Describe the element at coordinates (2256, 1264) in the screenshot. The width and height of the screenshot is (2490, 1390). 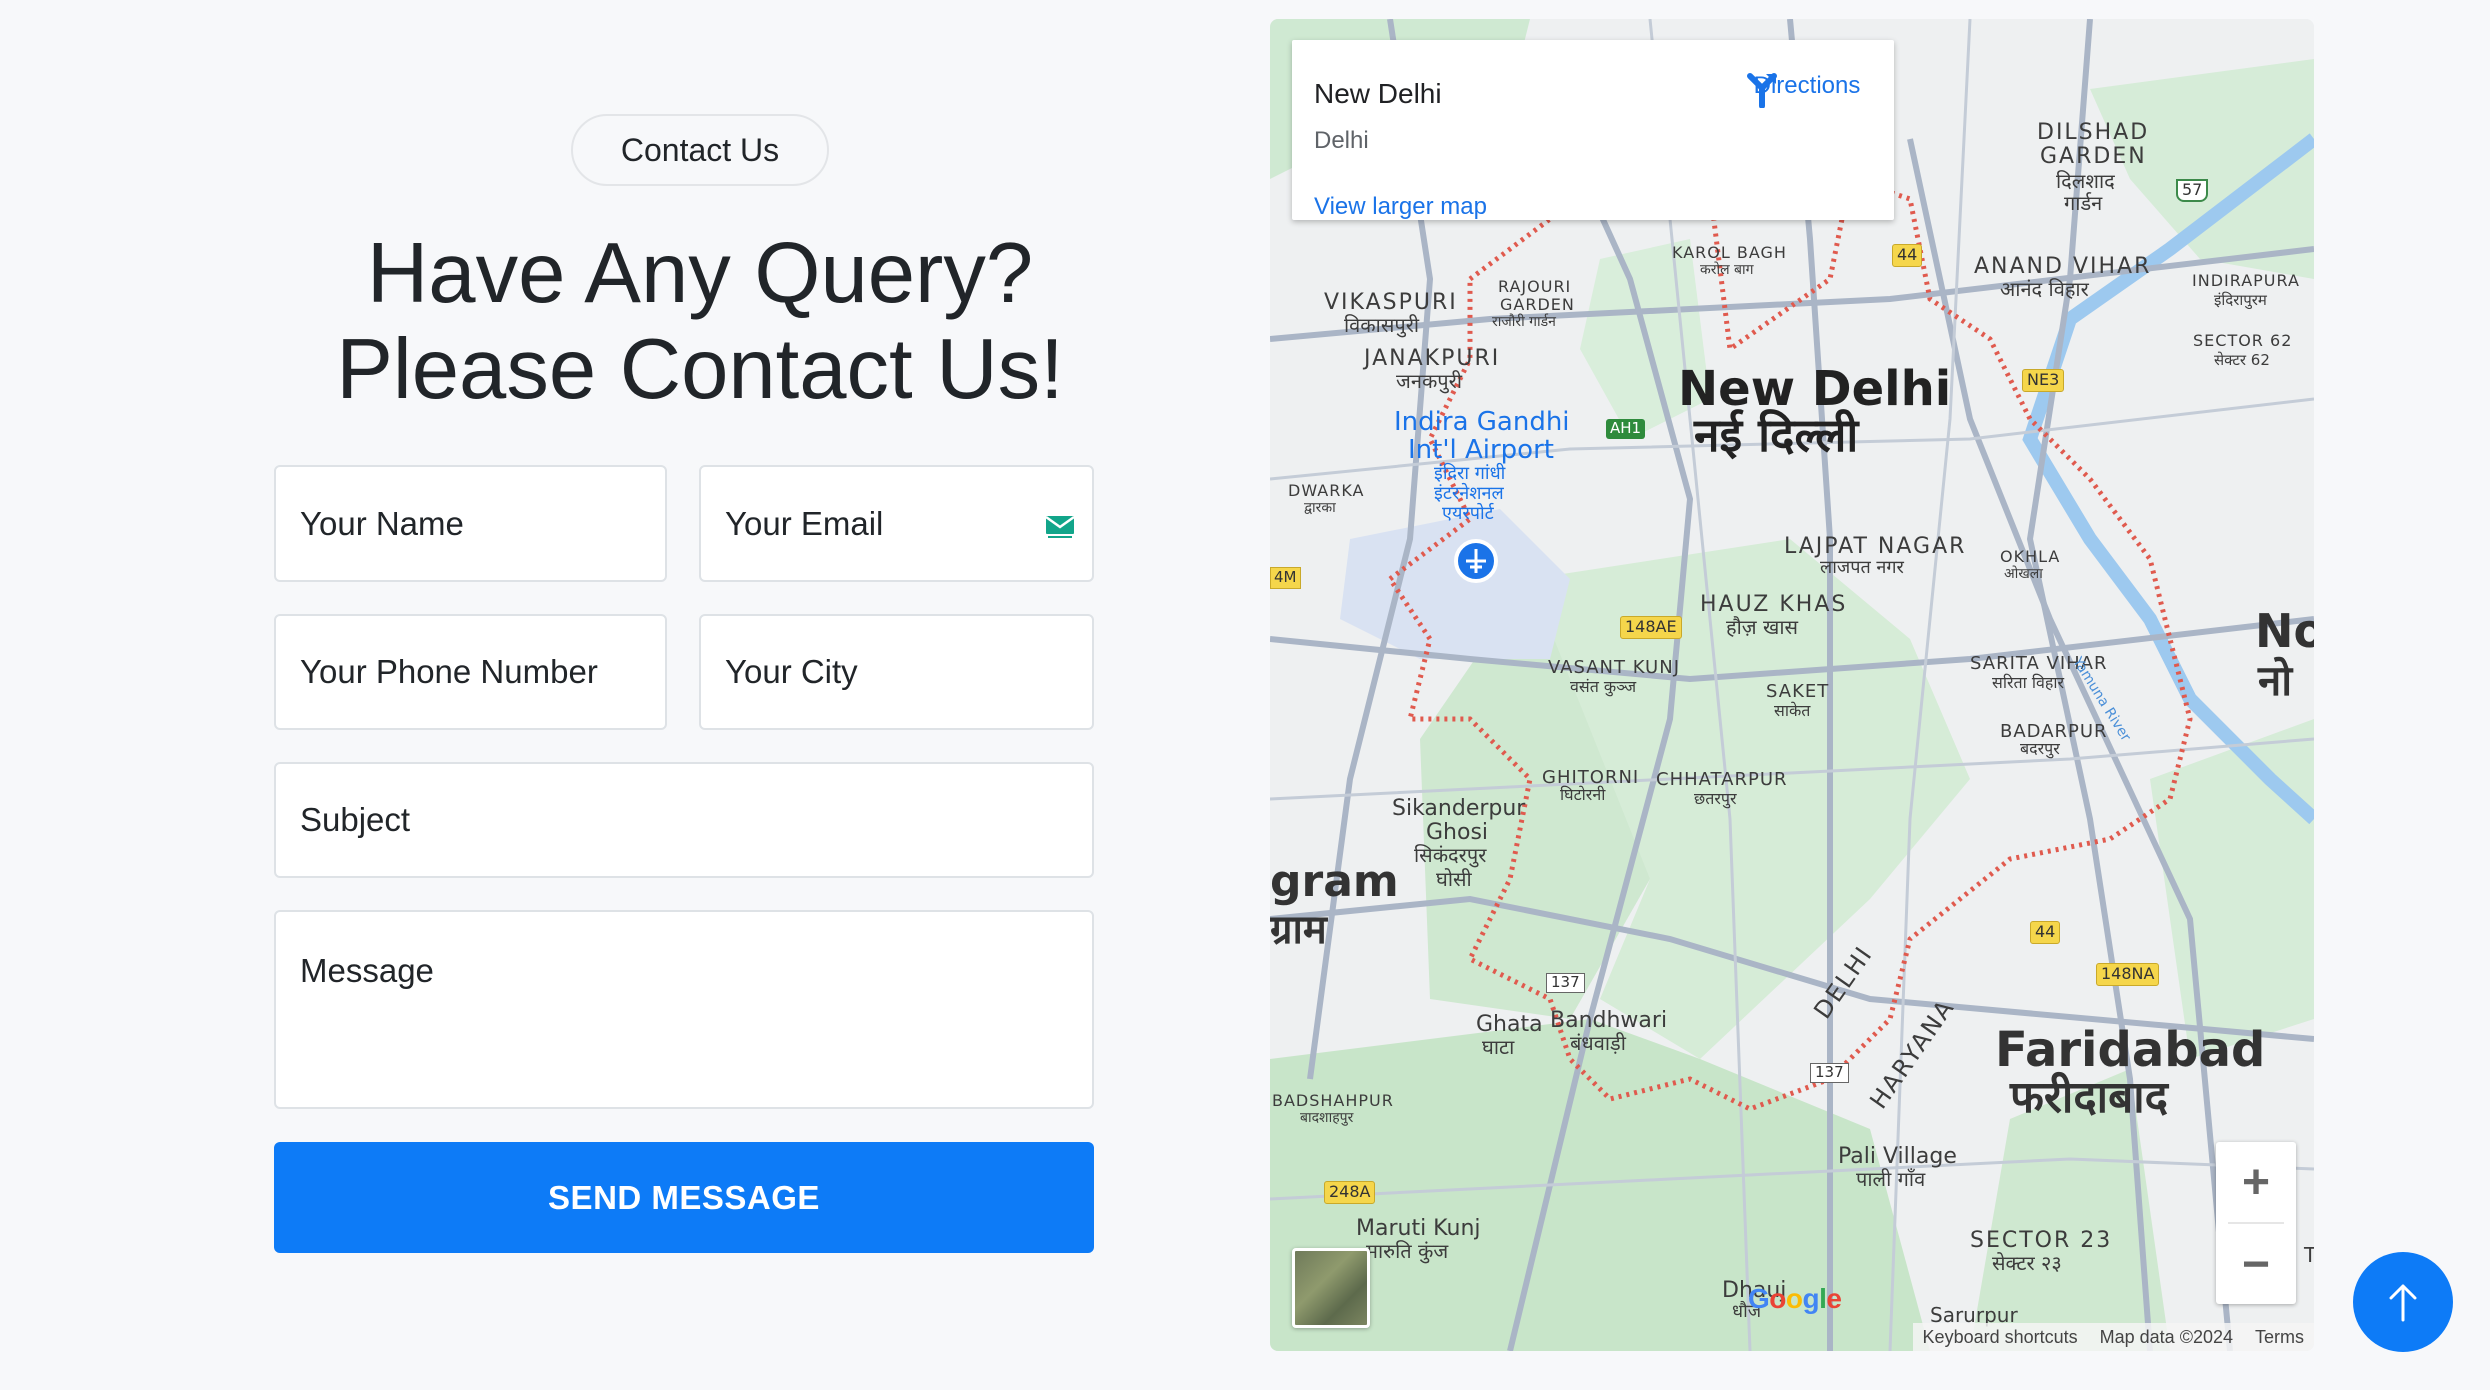
I see `zoom-out-button: −` at that location.